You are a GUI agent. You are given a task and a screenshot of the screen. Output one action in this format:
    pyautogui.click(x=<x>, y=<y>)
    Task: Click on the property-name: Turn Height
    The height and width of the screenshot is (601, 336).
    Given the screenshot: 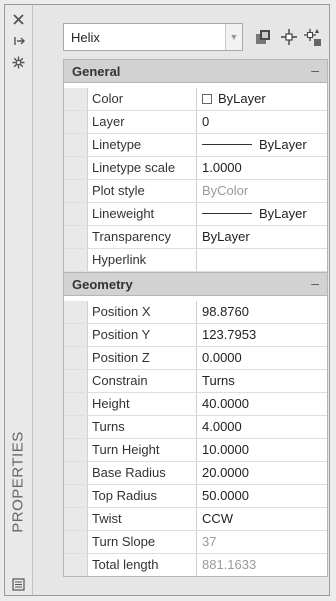 What is the action you would take?
    pyautogui.click(x=142, y=450)
    